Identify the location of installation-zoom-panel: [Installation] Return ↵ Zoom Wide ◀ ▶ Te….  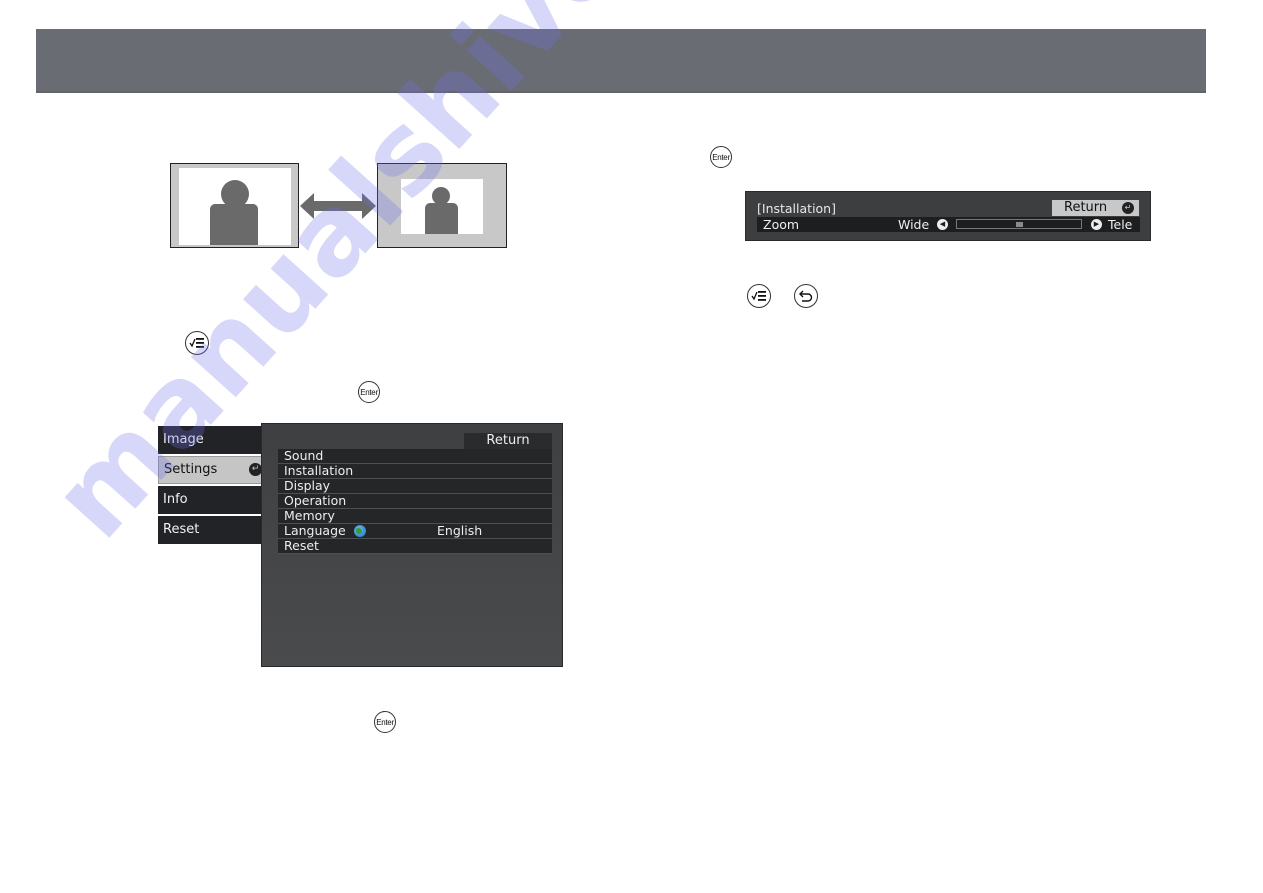
(948, 216).